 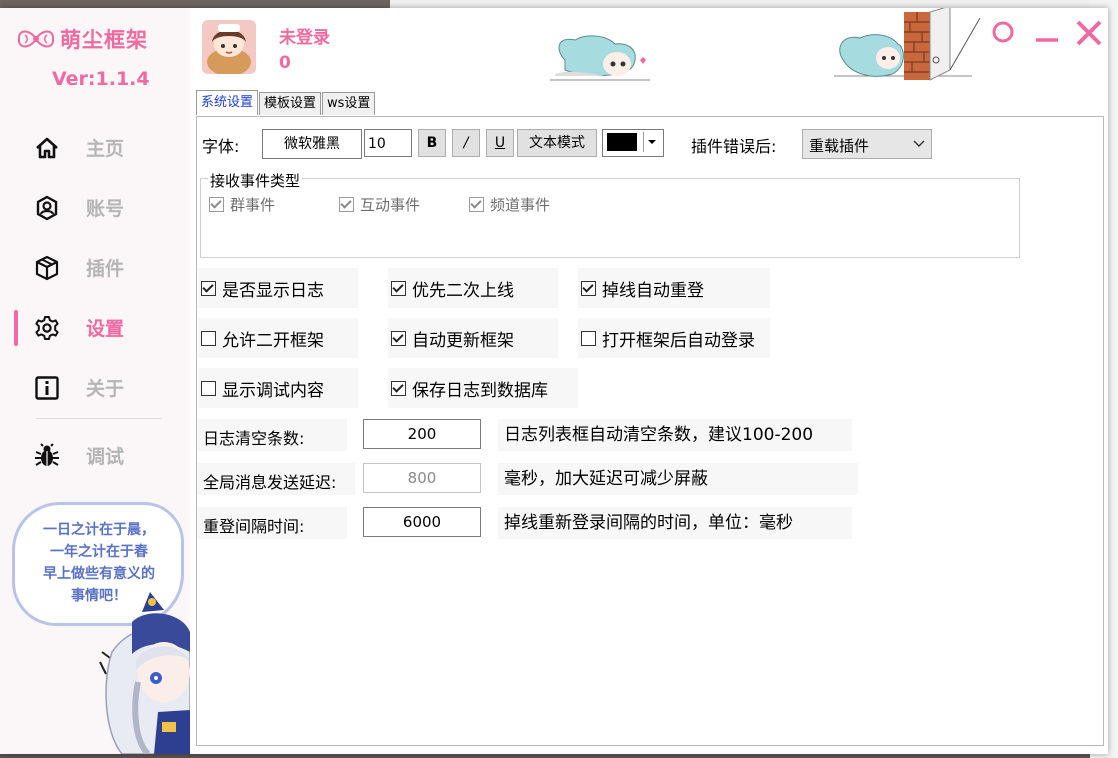 I want to click on log-clear-count-hint: 日志列表框自动清空条数，建议100-200, so click(x=675, y=435).